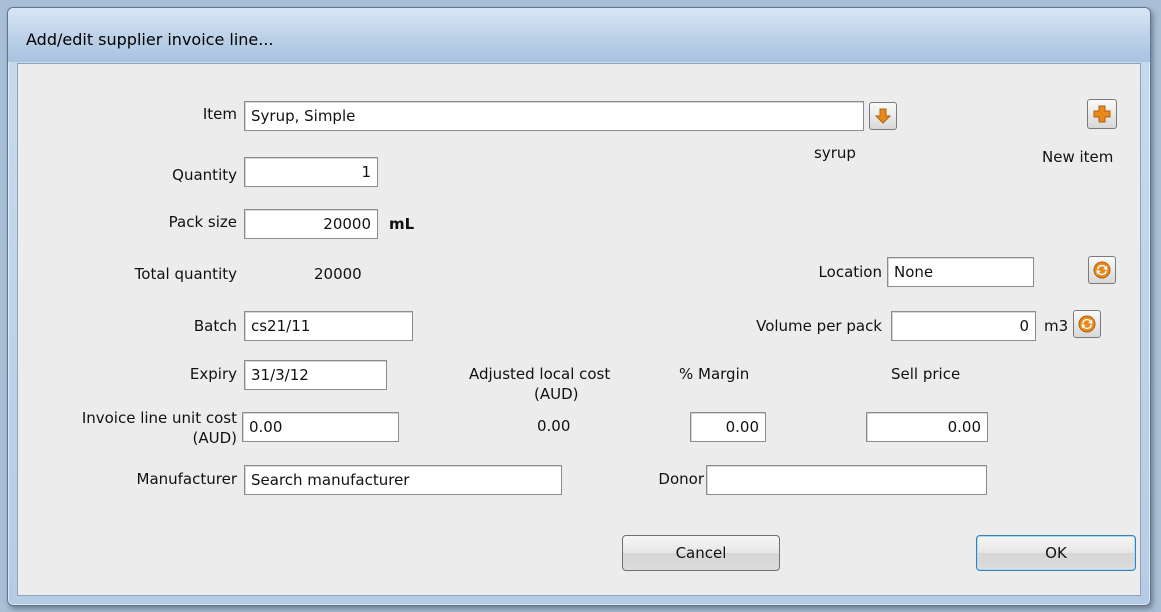 This screenshot has height=612, width=1161. I want to click on plus-icon, so click(1102, 114).